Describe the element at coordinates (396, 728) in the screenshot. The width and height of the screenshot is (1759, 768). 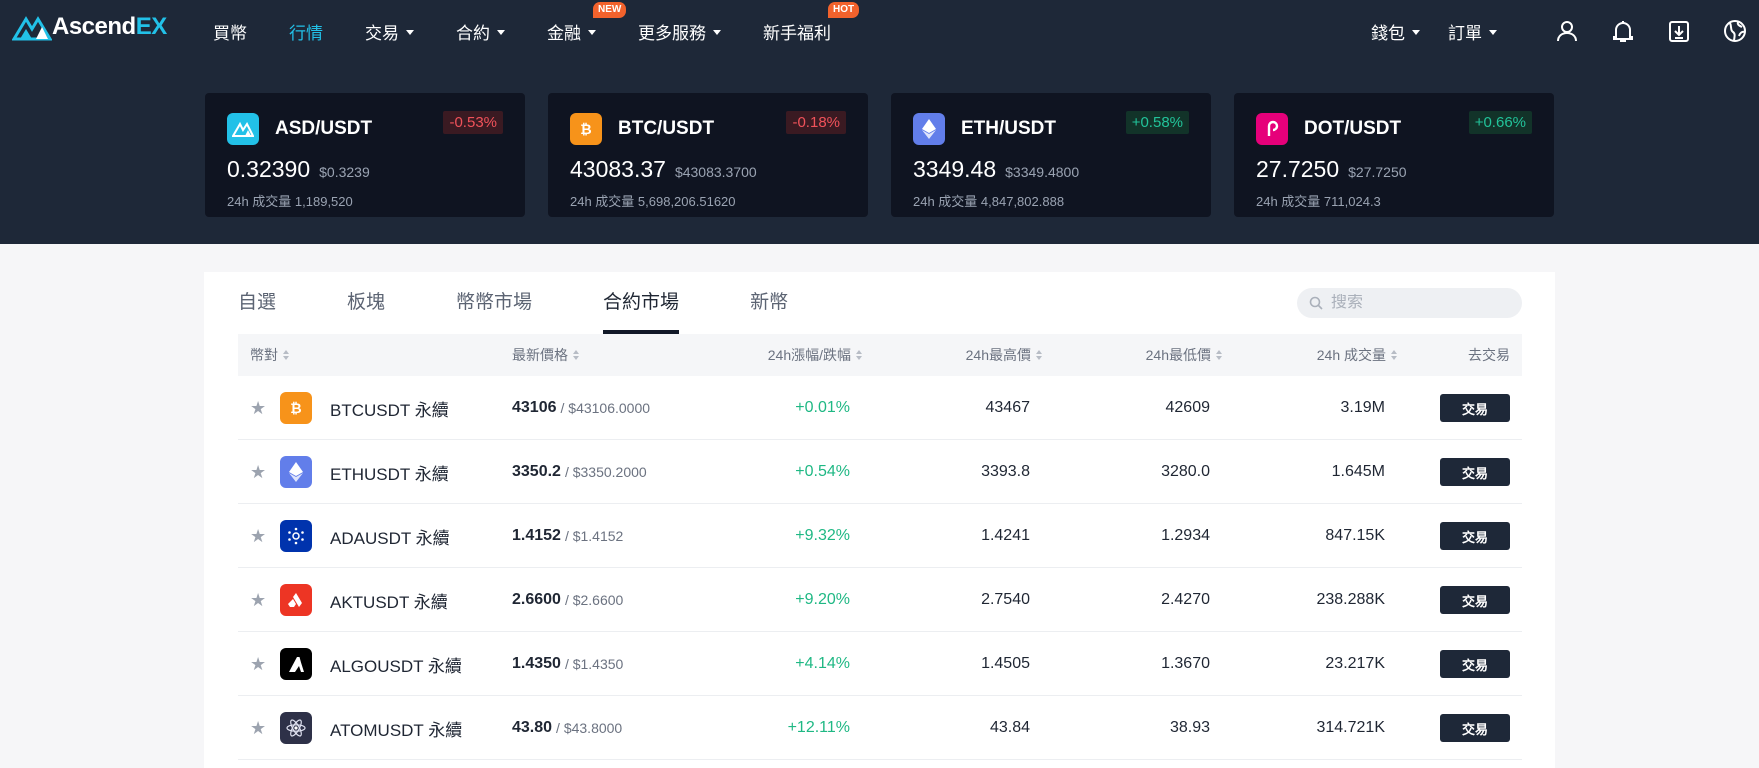
I see `contract-symbol: ATOMUSDT 永續` at that location.